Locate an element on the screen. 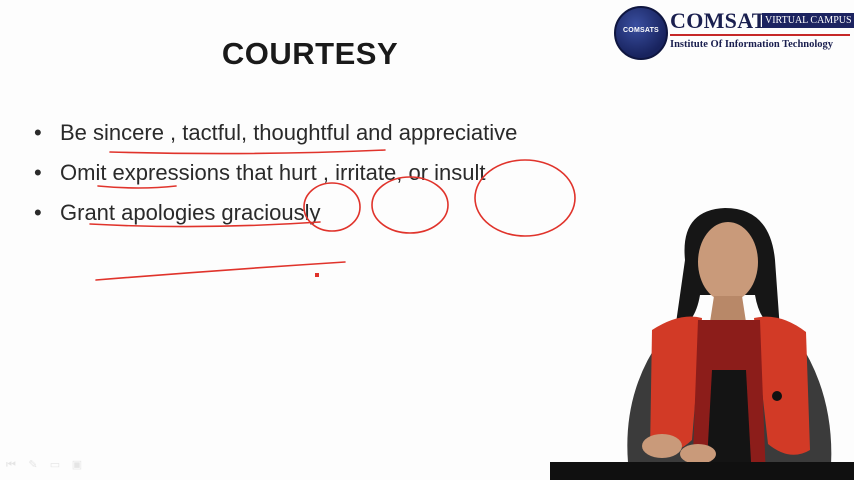 This screenshot has height=480, width=854. comsats-seal-icon: COMSATS is located at coordinates (641, 33).